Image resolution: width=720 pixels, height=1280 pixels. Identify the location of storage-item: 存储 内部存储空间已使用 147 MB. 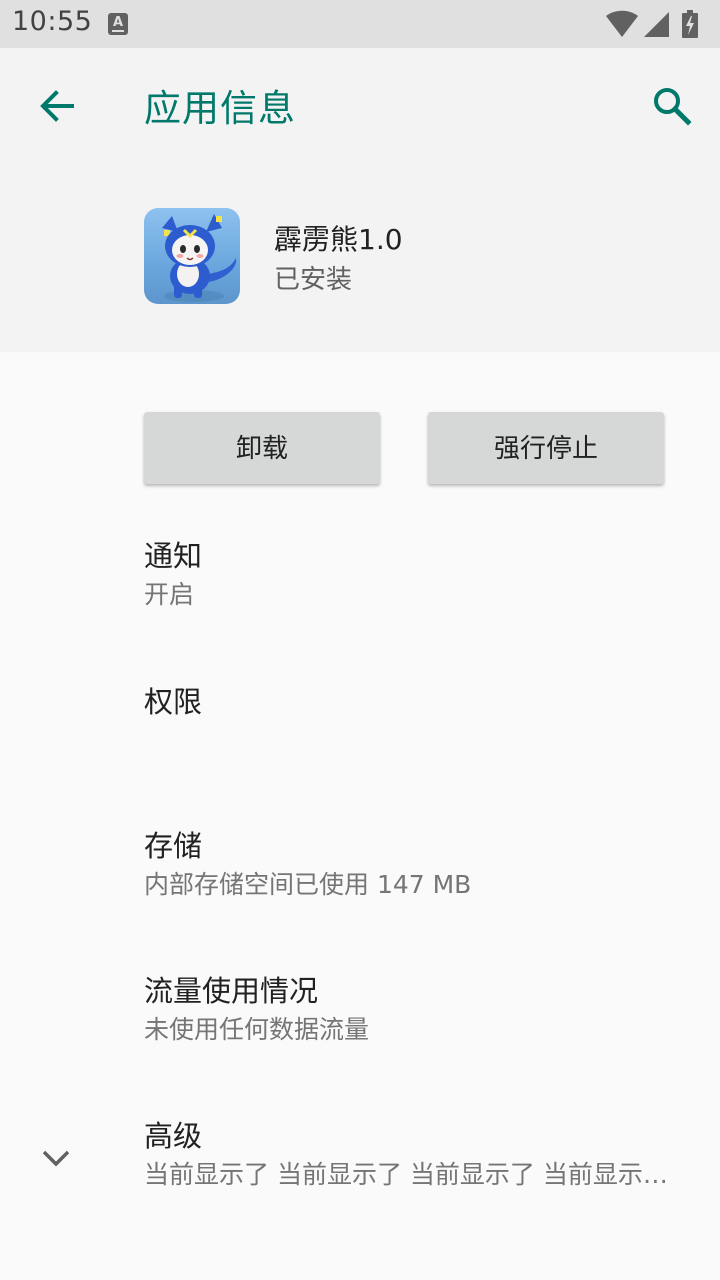
(424, 865).